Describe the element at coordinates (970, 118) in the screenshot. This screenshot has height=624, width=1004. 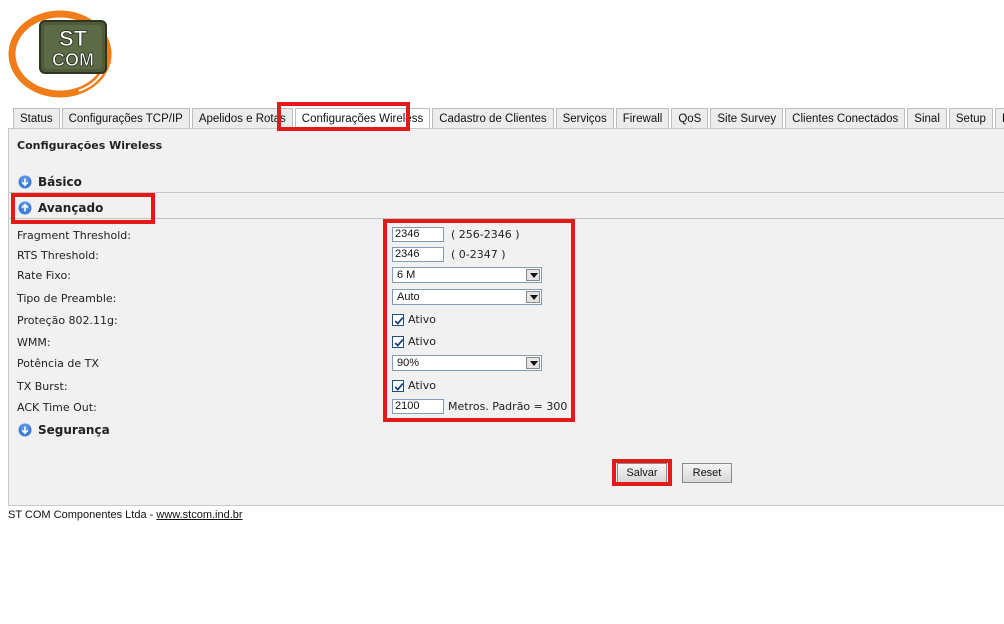
I see `tab-setup: Setup` at that location.